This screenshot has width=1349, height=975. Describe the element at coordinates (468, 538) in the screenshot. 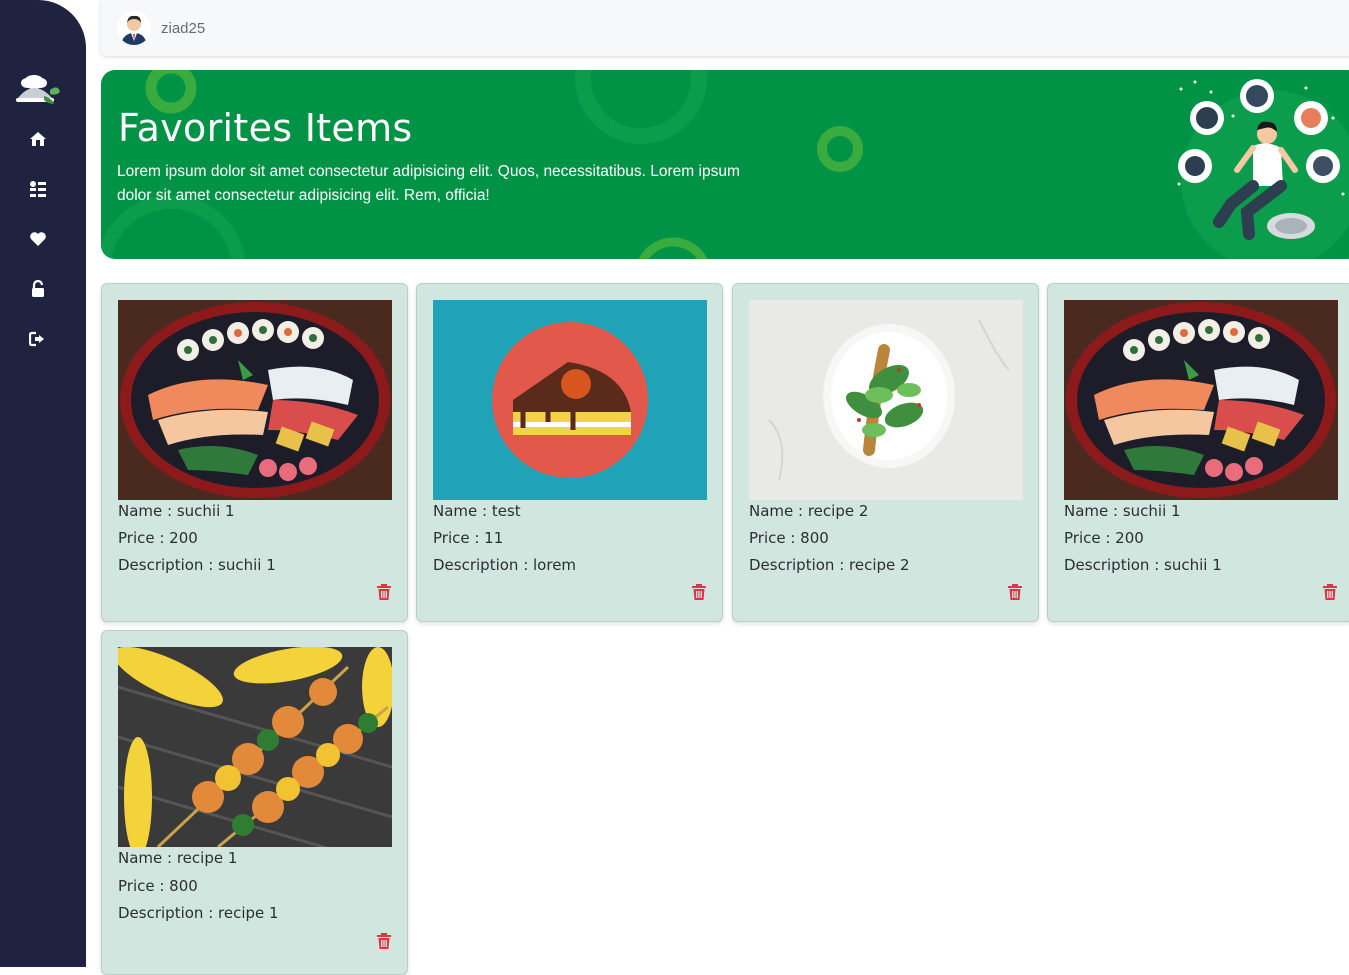

I see `recipe-price: Price : 11` at that location.